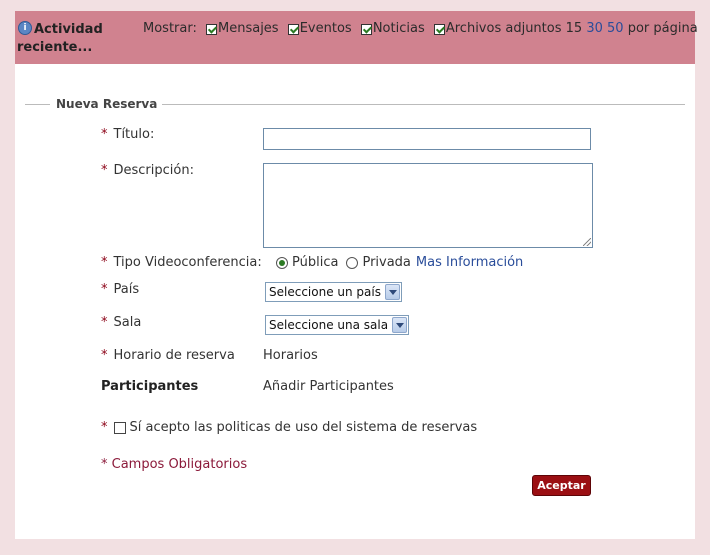  What do you see at coordinates (439, 29) in the screenshot?
I see `filter-archivos-checkbox` at bounding box center [439, 29].